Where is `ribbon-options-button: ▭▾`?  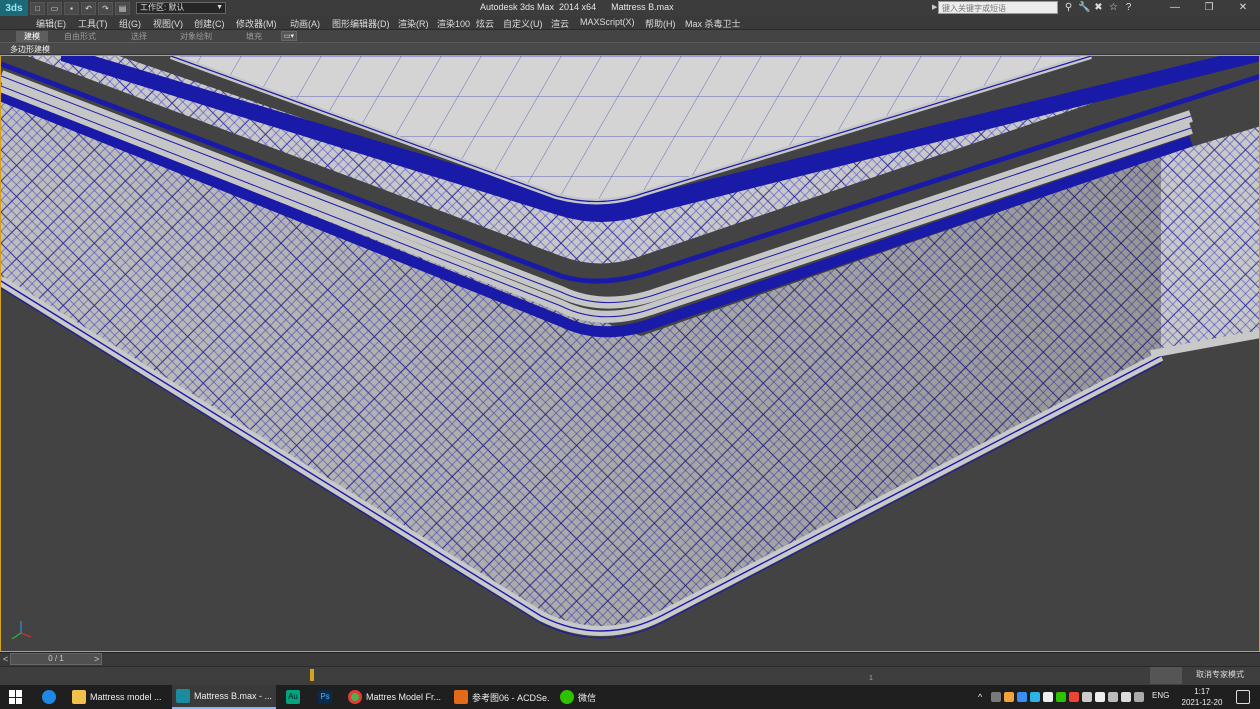
ribbon-options-button: ▭▾ is located at coordinates (289, 36).